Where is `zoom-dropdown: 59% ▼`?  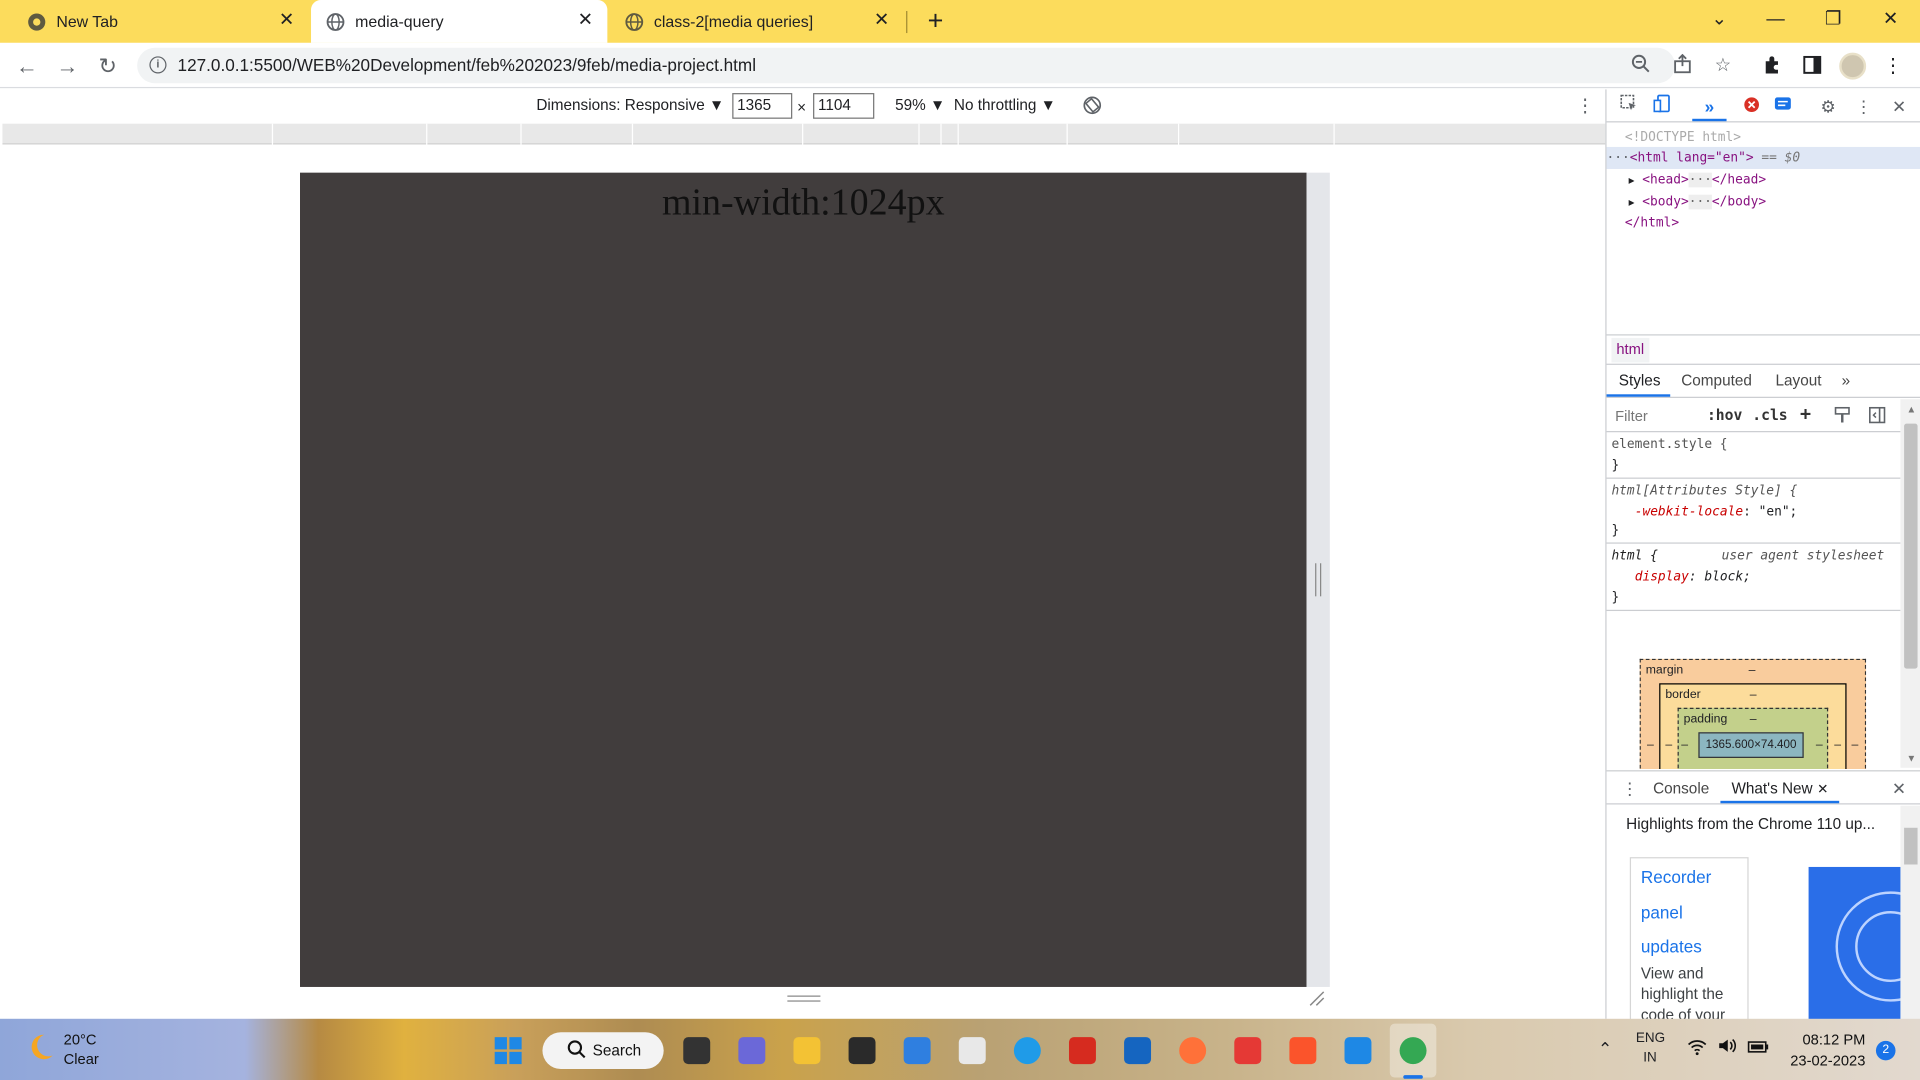
zoom-dropdown: 59% ▼ is located at coordinates (920, 105).